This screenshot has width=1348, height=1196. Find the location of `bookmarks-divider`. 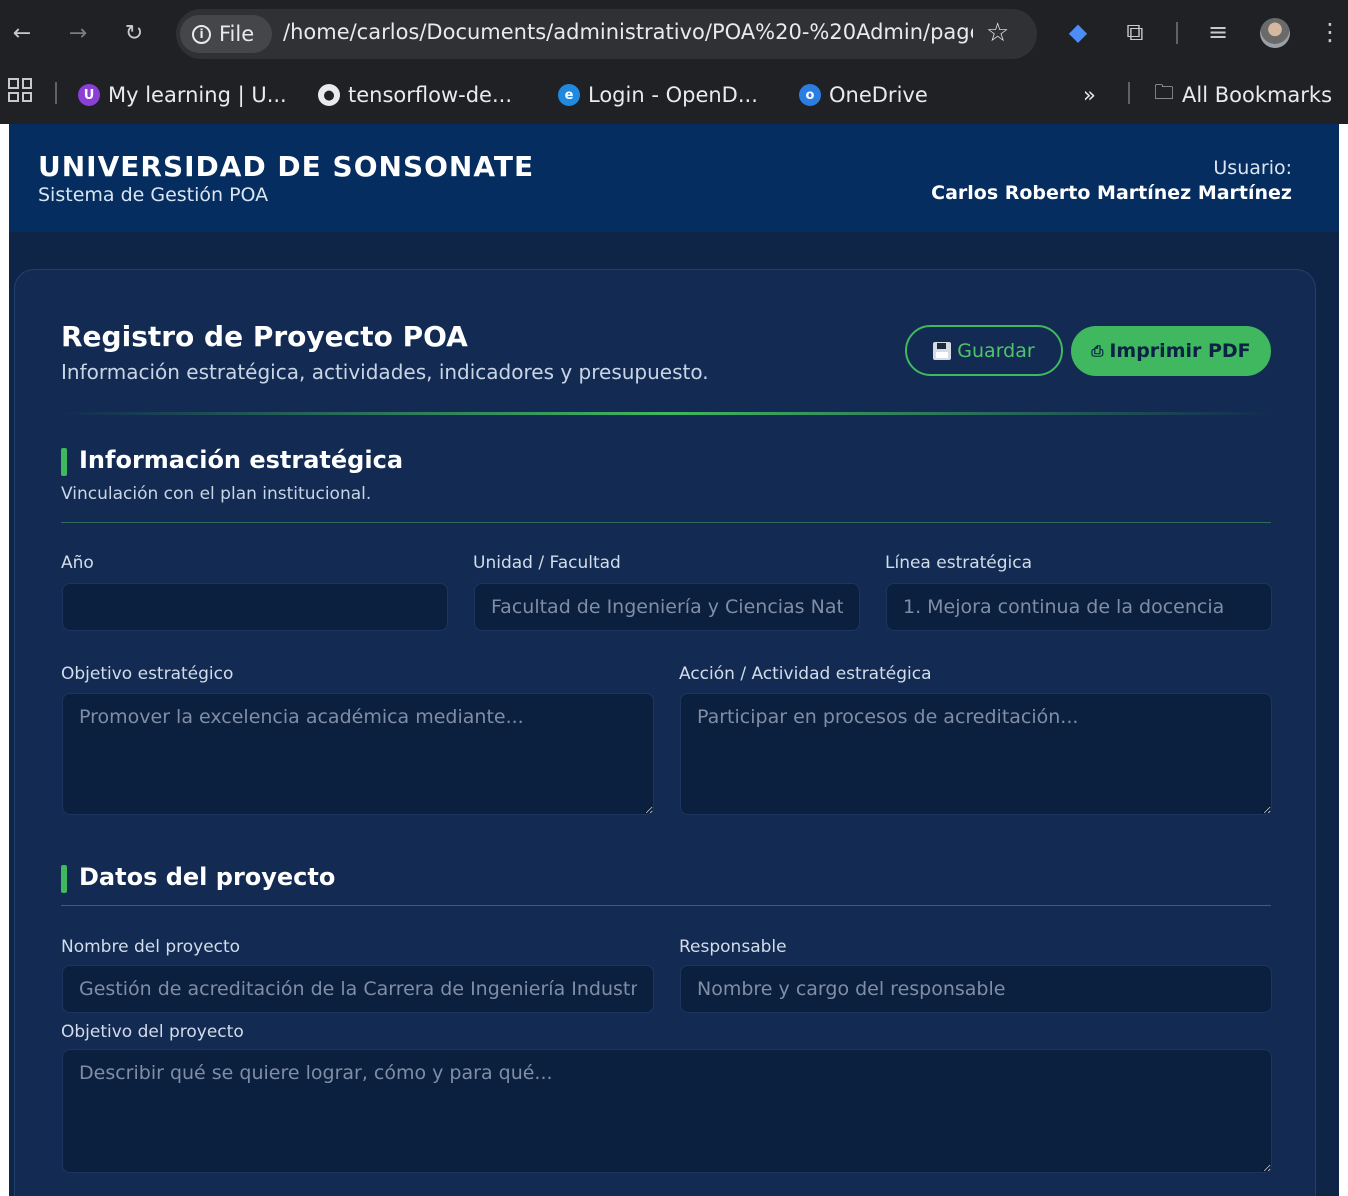

bookmarks-divider is located at coordinates (56, 93).